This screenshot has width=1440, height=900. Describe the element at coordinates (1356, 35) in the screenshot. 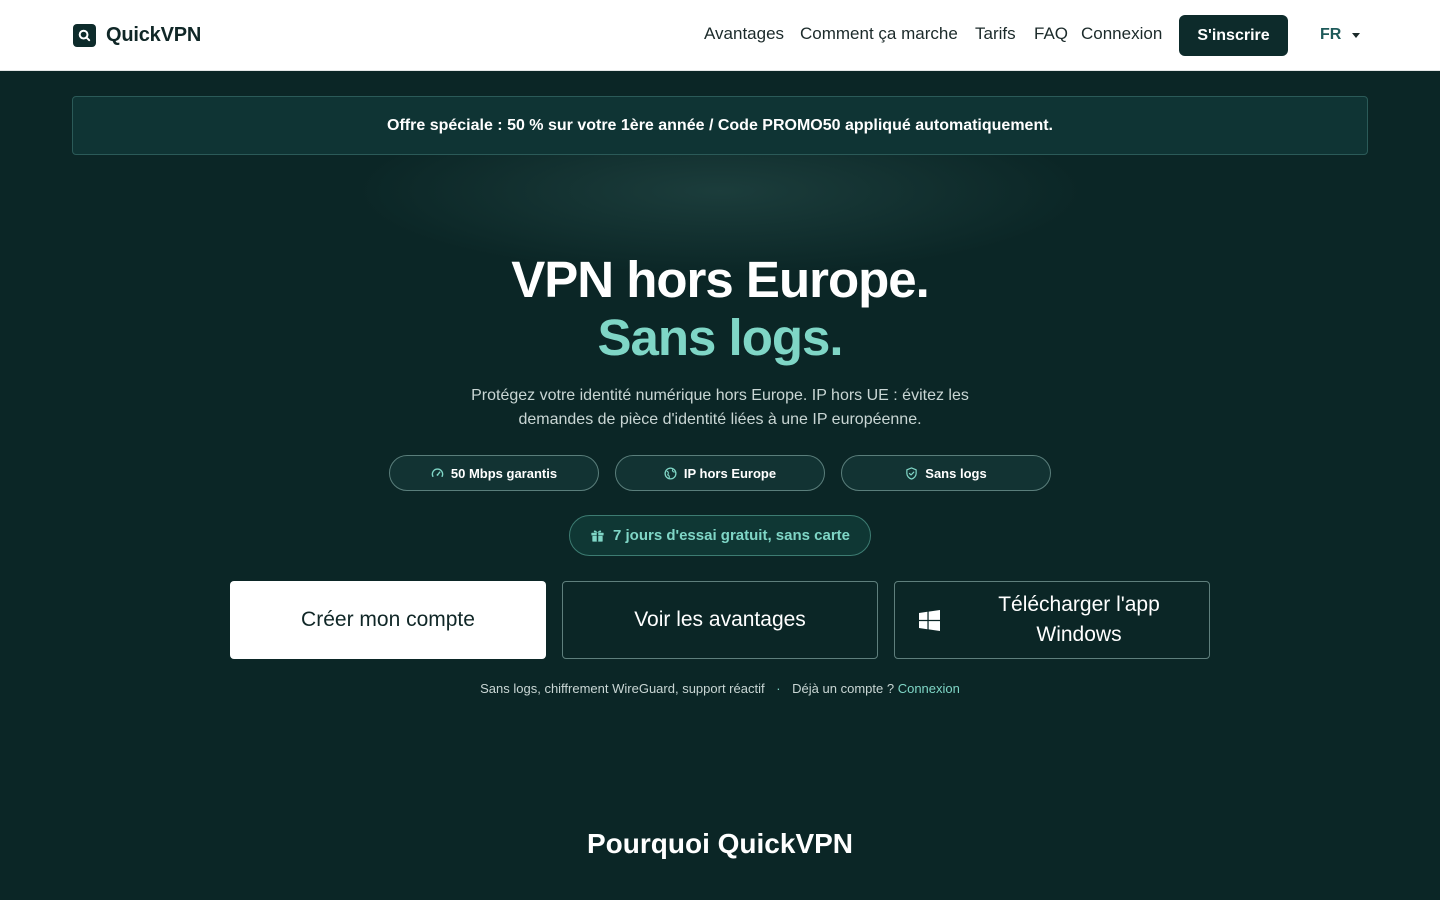

I see `chevron-down-icon` at that location.